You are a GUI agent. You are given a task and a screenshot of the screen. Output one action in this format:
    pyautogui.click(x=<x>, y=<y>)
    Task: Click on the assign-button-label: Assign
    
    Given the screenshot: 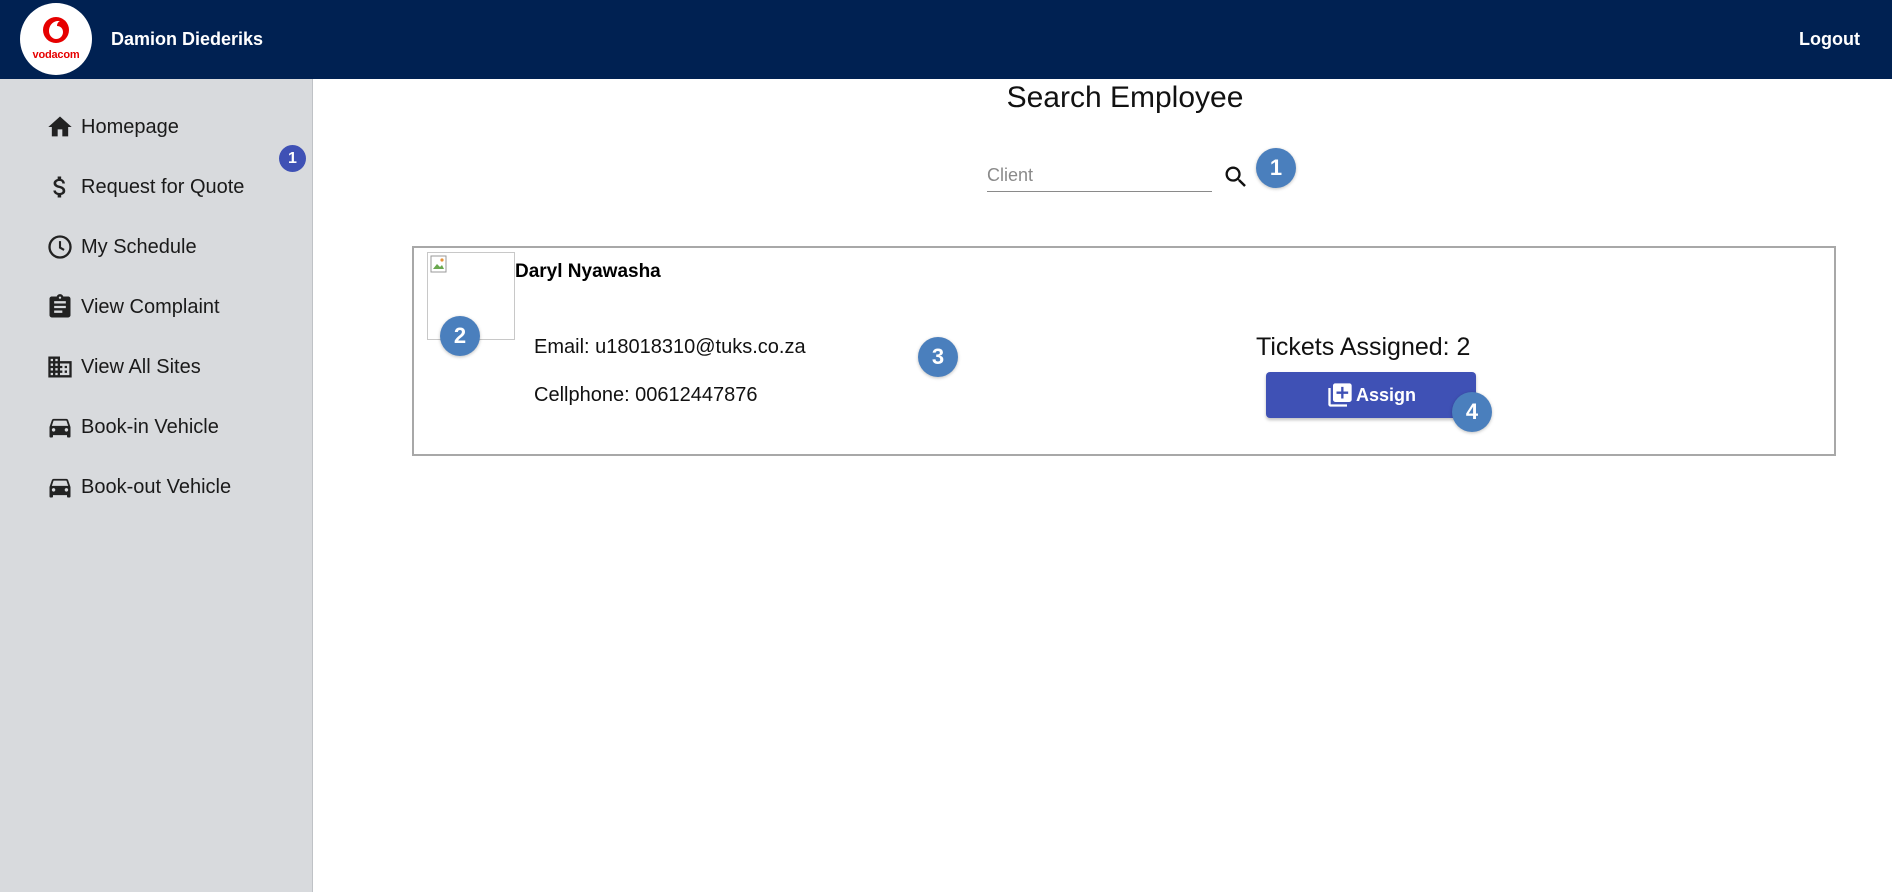 What is the action you would take?
    pyautogui.click(x=1385, y=394)
    